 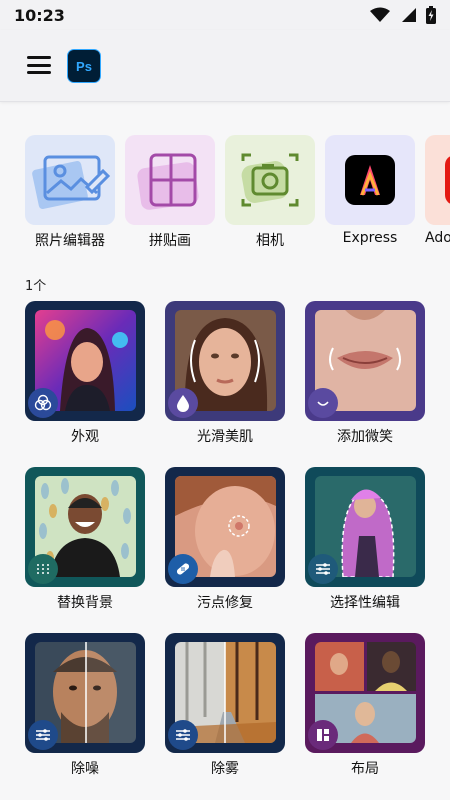 I want to click on section-title: 1个, so click(x=36, y=286).